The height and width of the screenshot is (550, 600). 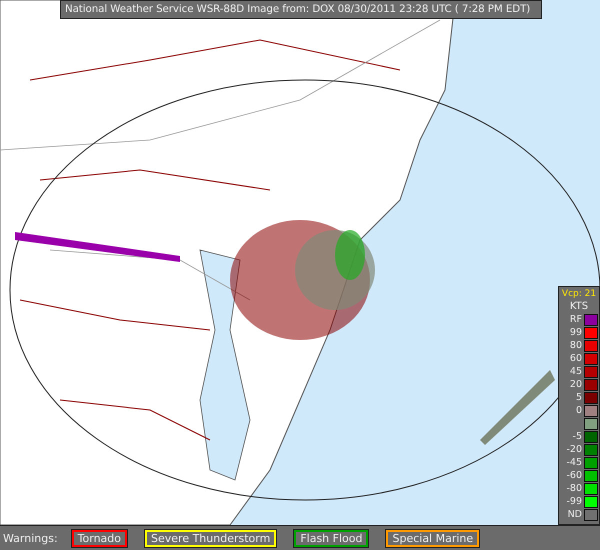 What do you see at coordinates (574, 475) in the screenshot?
I see `legend-label: -60` at bounding box center [574, 475].